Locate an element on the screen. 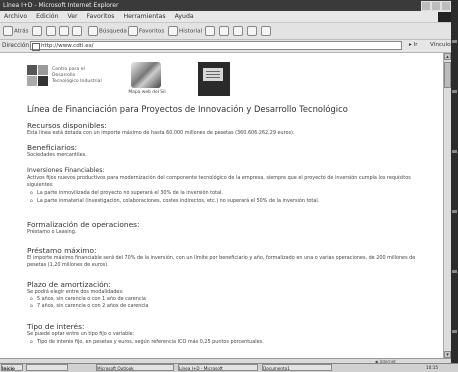 The image size is (458, 372). address-url: http://www.cdti.es/ is located at coordinates (67, 46).